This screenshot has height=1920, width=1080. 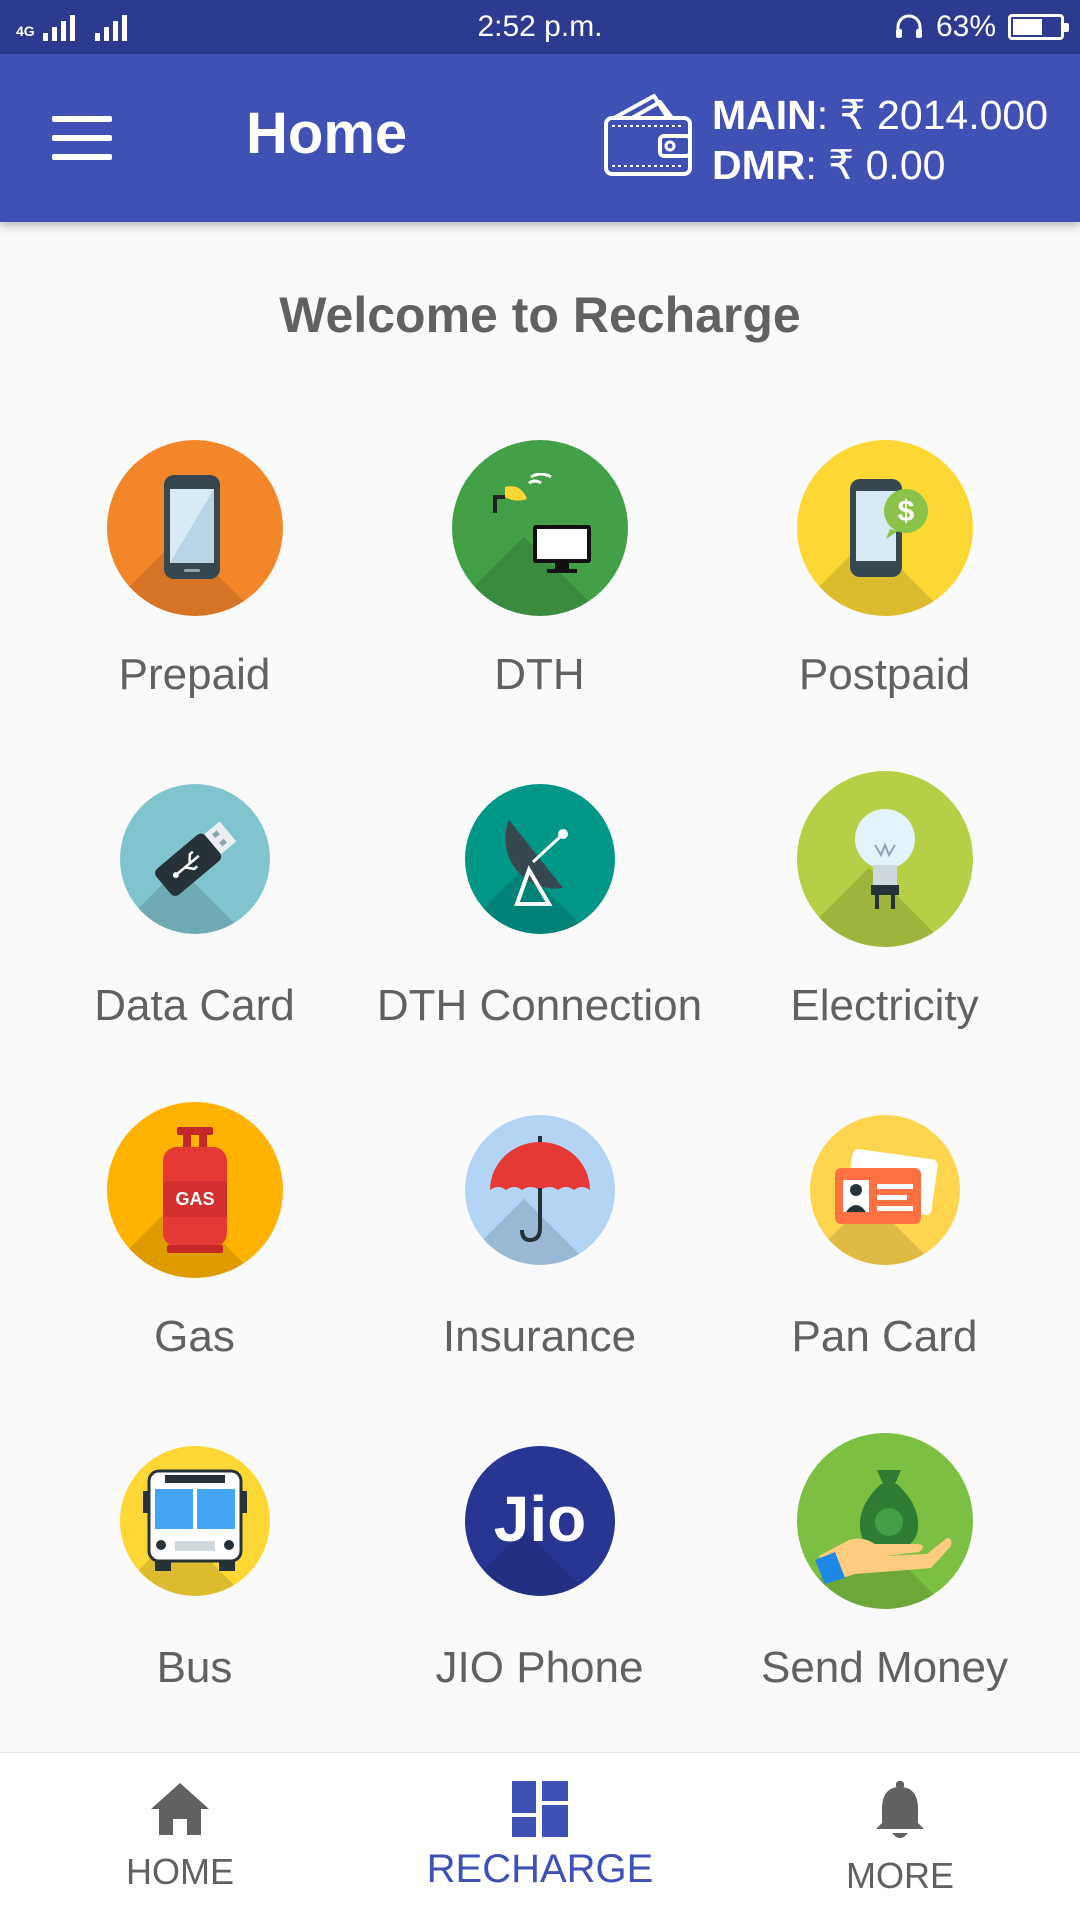 I want to click on service-pan-card: Pan Card, so click(x=884, y=1247).